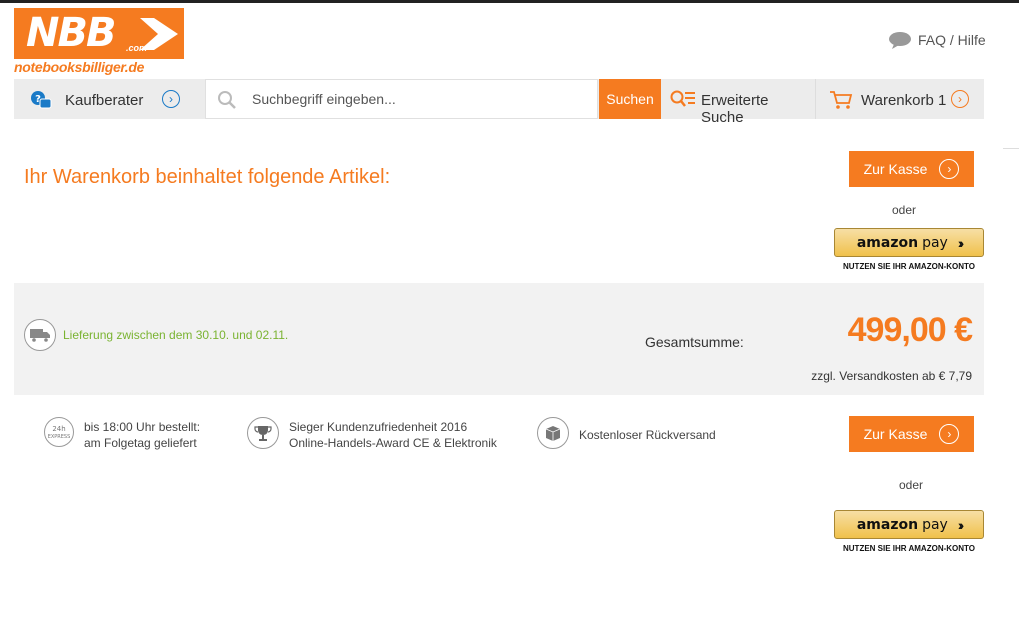 This screenshot has height=618, width=1019. What do you see at coordinates (1011, 310) in the screenshot?
I see `scrollbar` at bounding box center [1011, 310].